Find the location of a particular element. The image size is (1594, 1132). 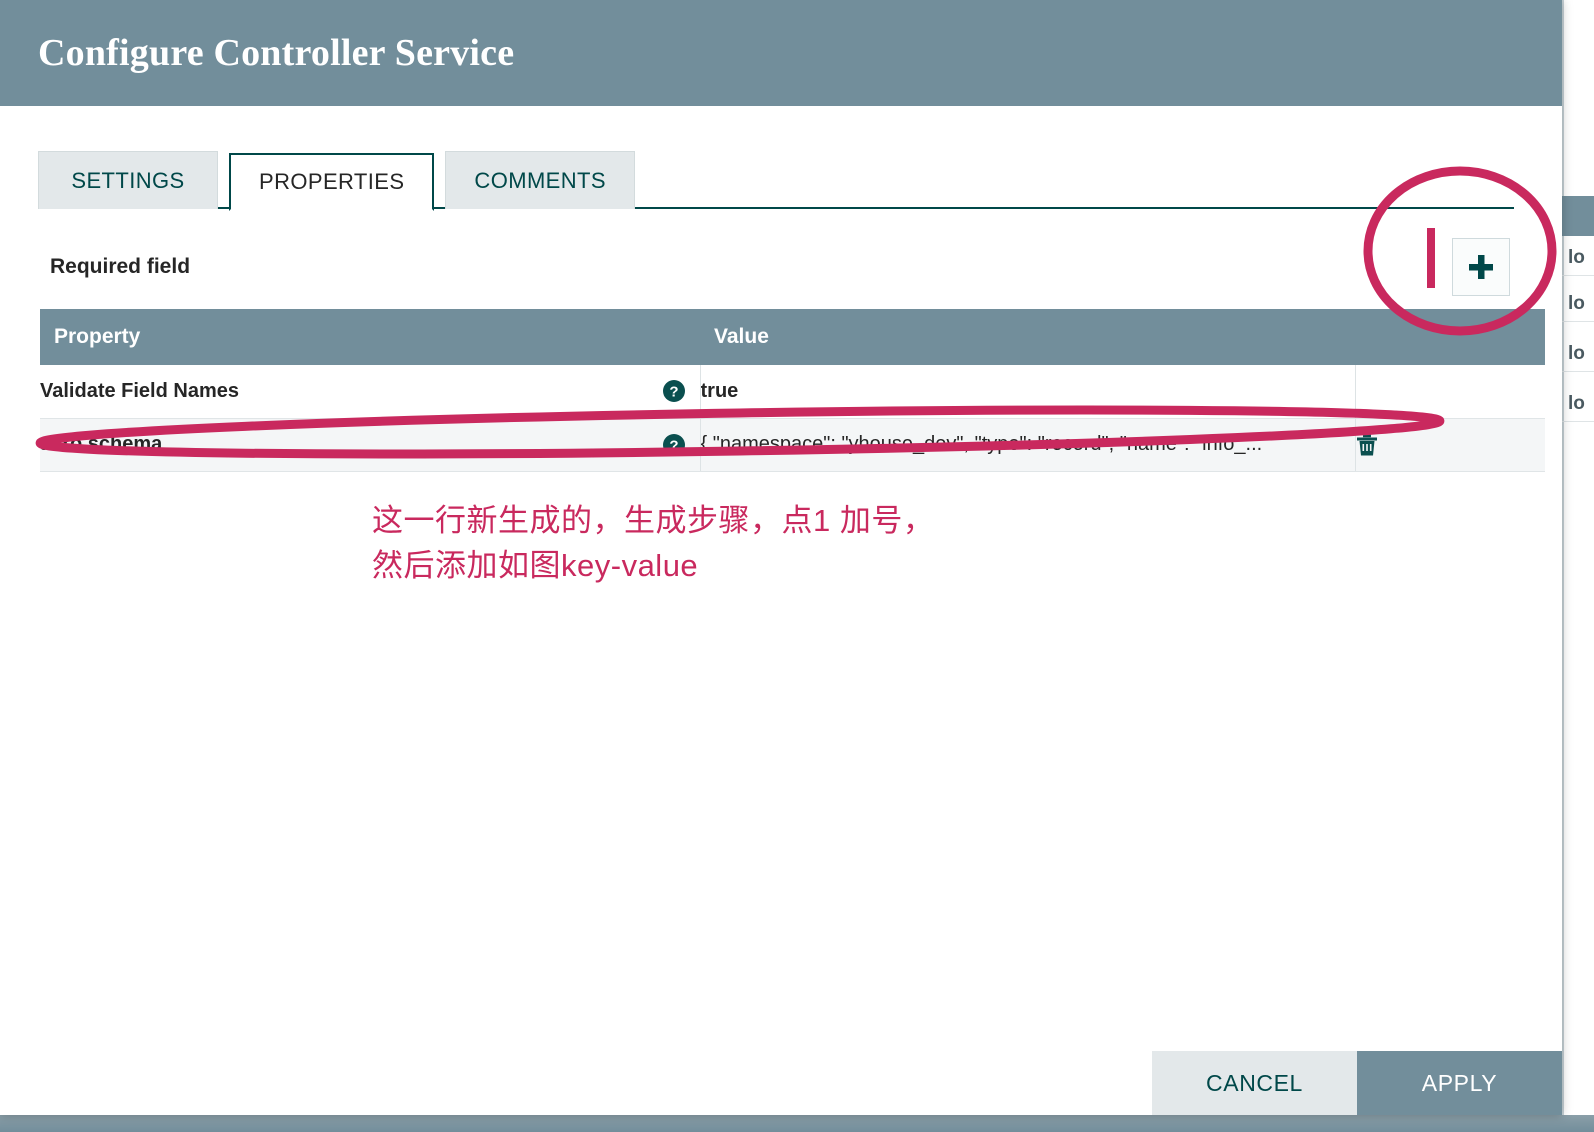

add-property-button is located at coordinates (1481, 267).